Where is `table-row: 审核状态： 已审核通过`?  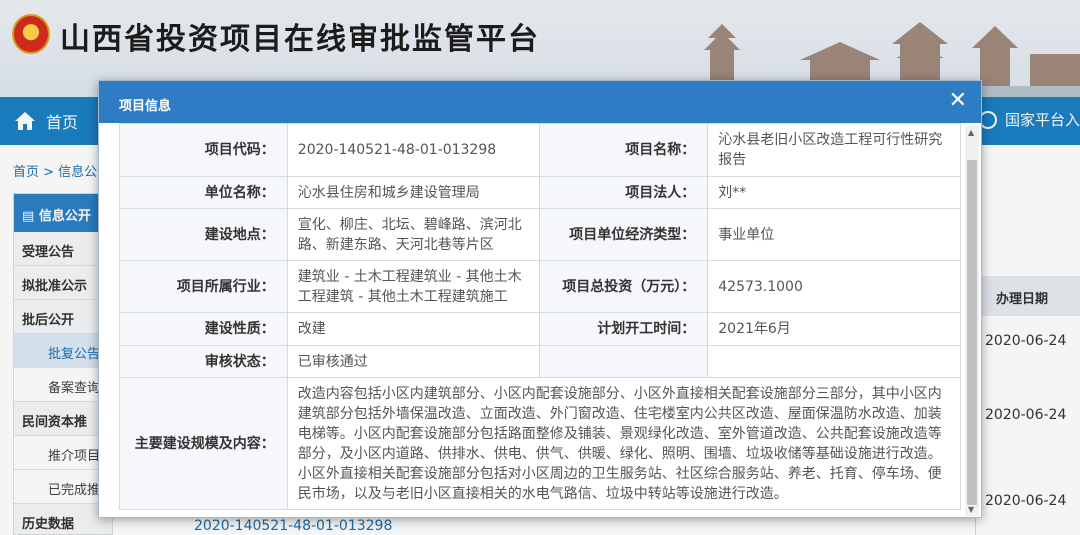
table-row: 审核状态： 已审核通过 is located at coordinates (540, 361).